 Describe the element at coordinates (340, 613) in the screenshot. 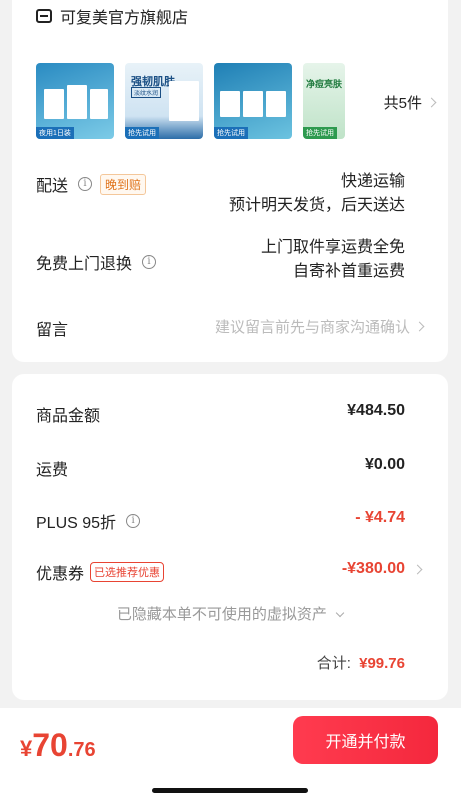

I see `chevron-down-icon` at that location.